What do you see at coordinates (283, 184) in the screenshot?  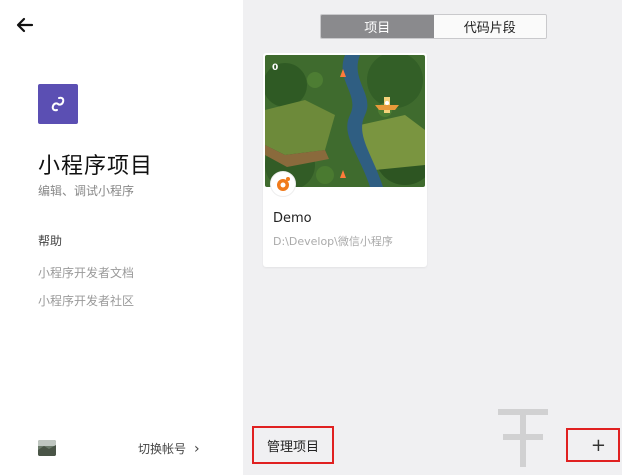 I see `project-avatar-icon` at bounding box center [283, 184].